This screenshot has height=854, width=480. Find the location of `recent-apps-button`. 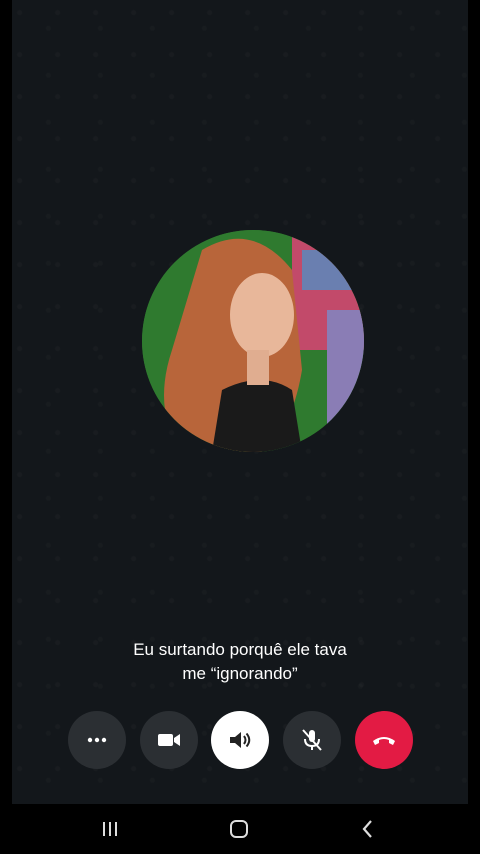

recent-apps-button is located at coordinates (110, 829).